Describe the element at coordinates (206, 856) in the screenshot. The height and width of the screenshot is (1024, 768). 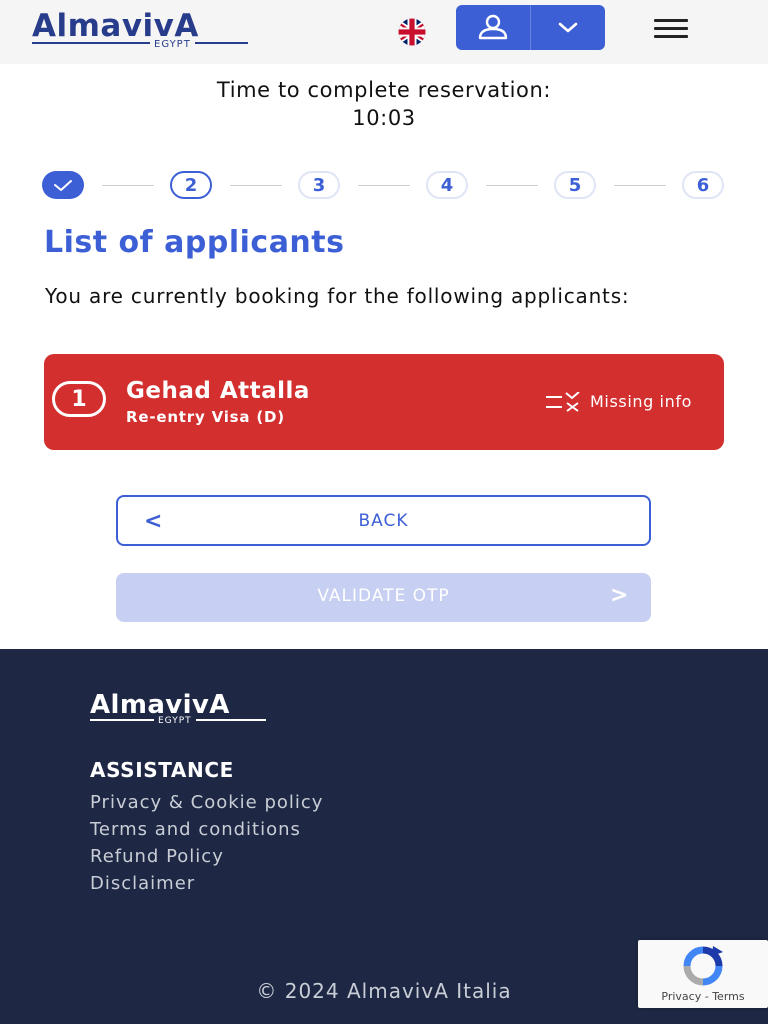
I see `footer-link-refund: Refund Policy` at that location.